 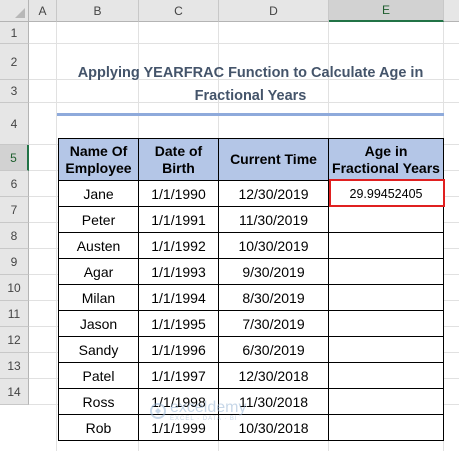 What do you see at coordinates (273, 323) in the screenshot?
I see `current-time-cell: 7/30/2019` at bounding box center [273, 323].